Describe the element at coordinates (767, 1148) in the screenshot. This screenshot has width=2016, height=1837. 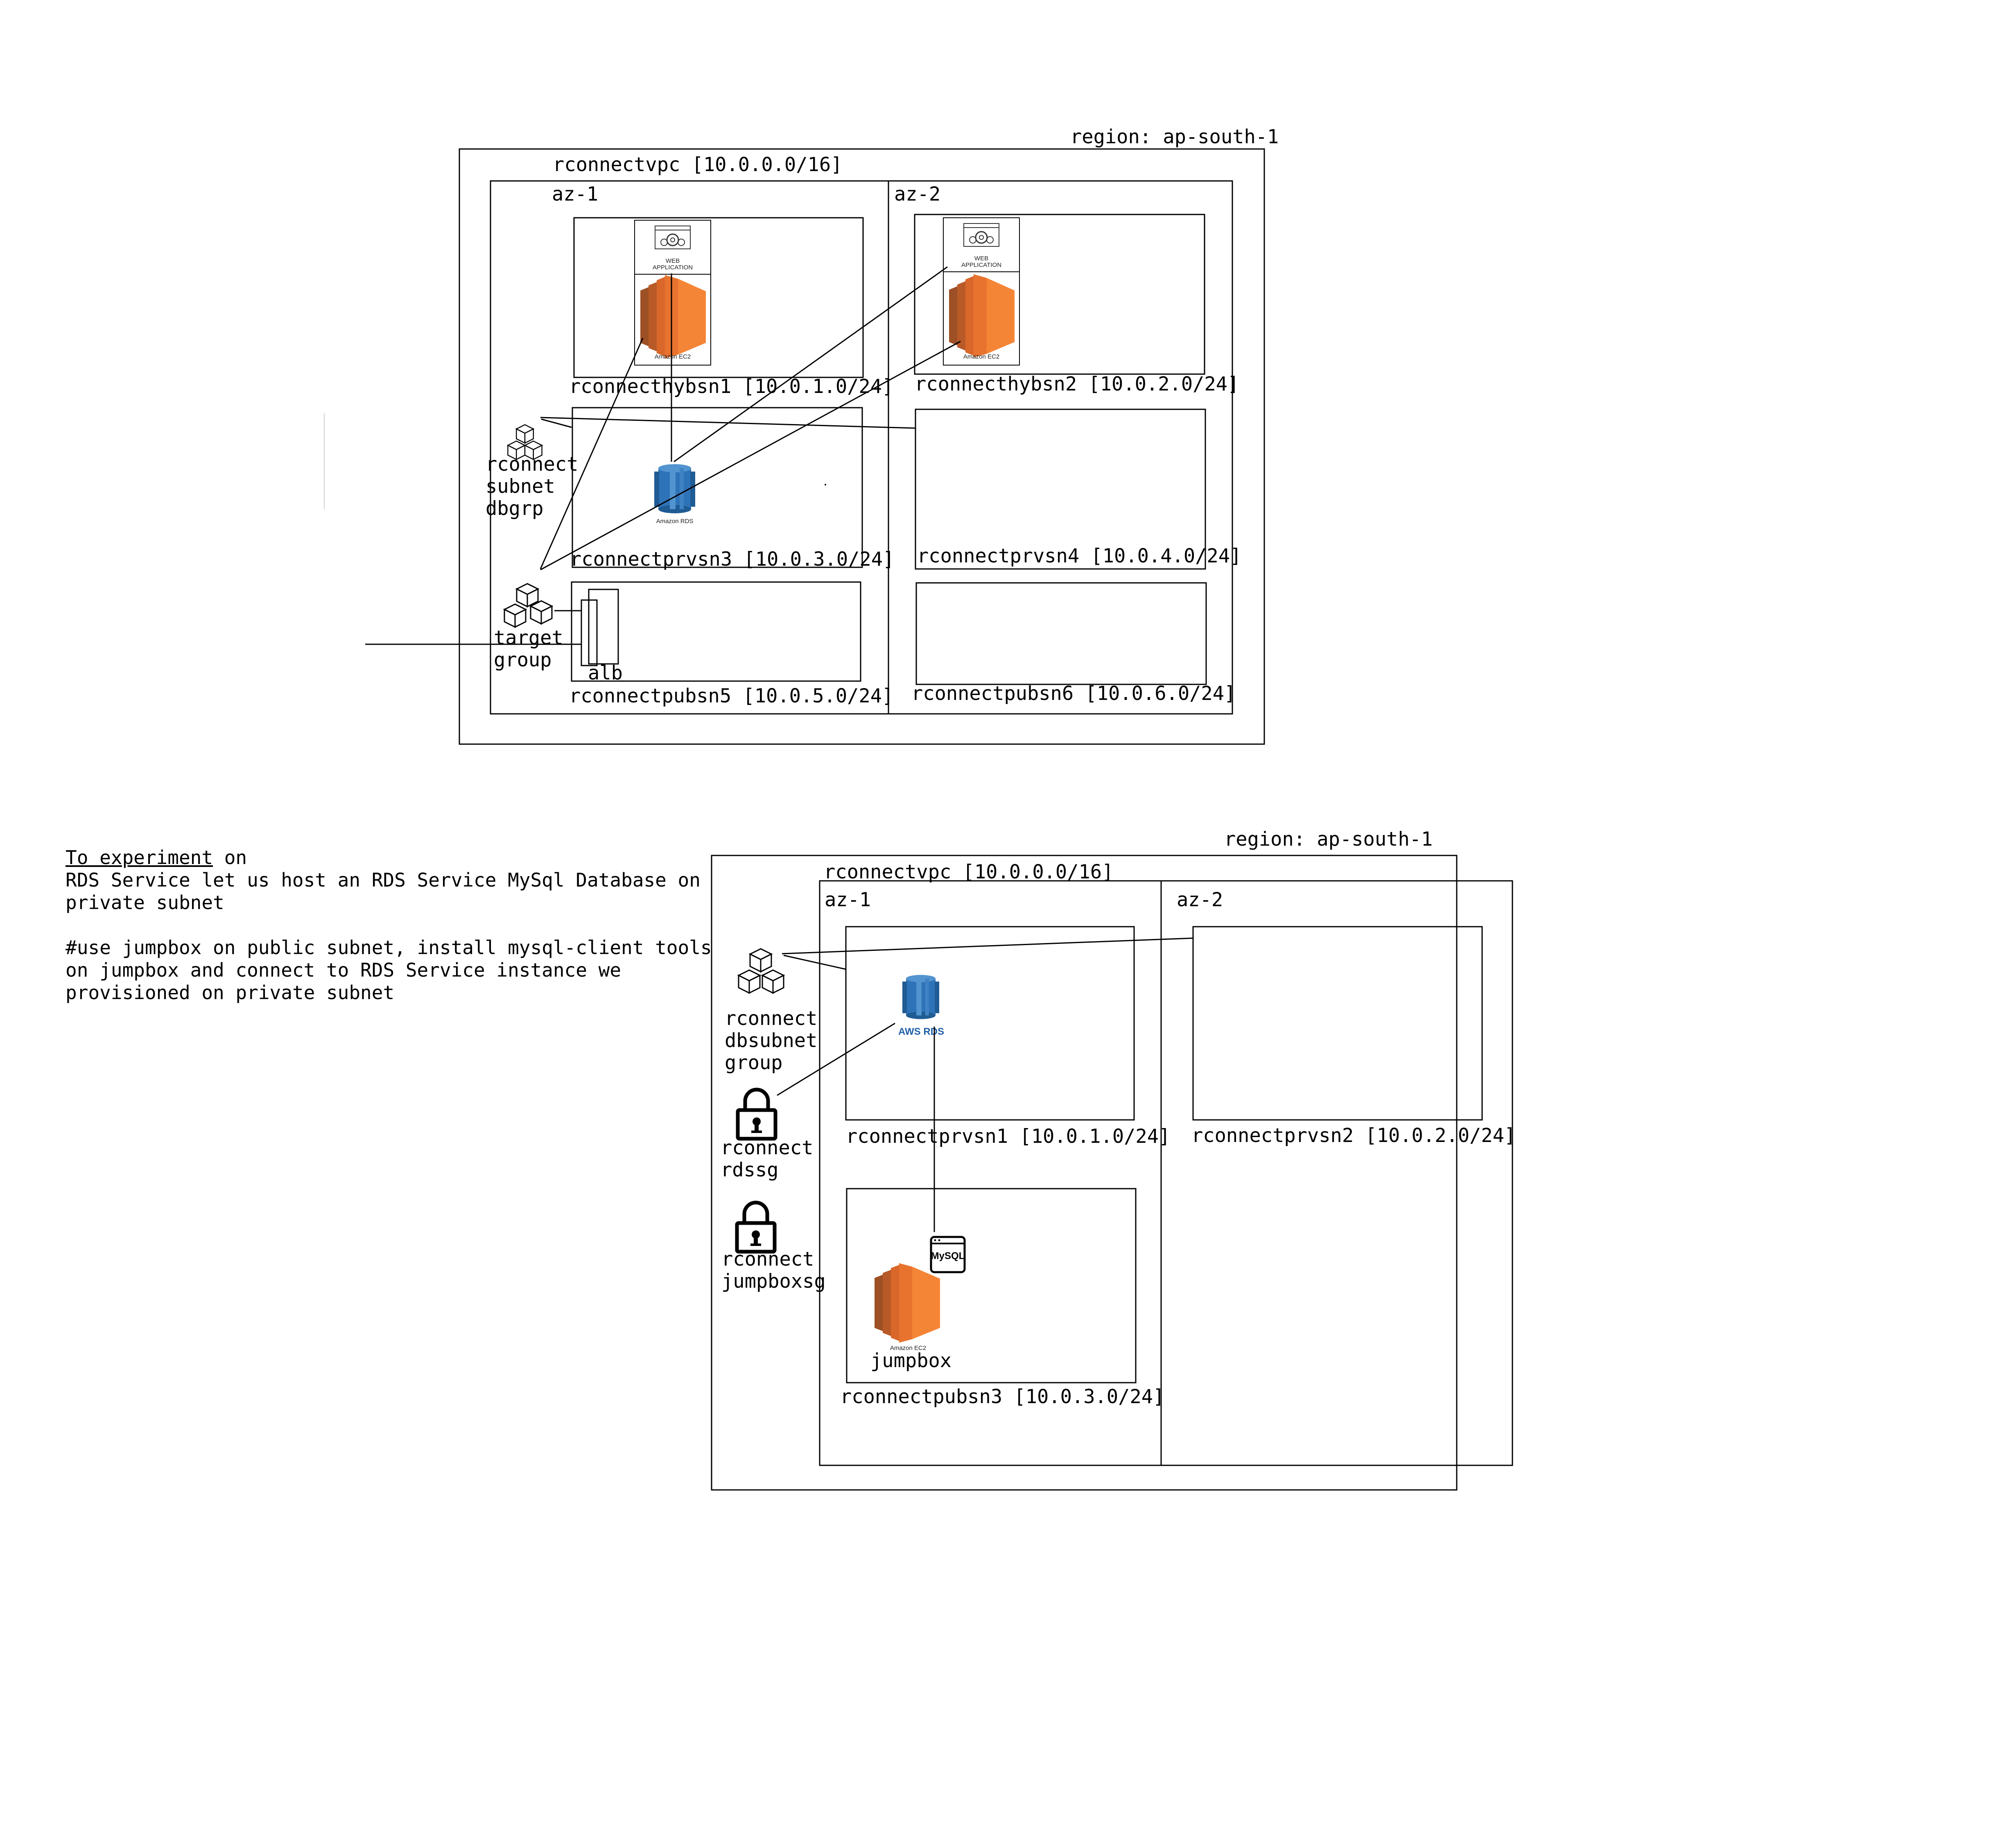
I see `d2-rdssg-label-1: rconnect` at that location.